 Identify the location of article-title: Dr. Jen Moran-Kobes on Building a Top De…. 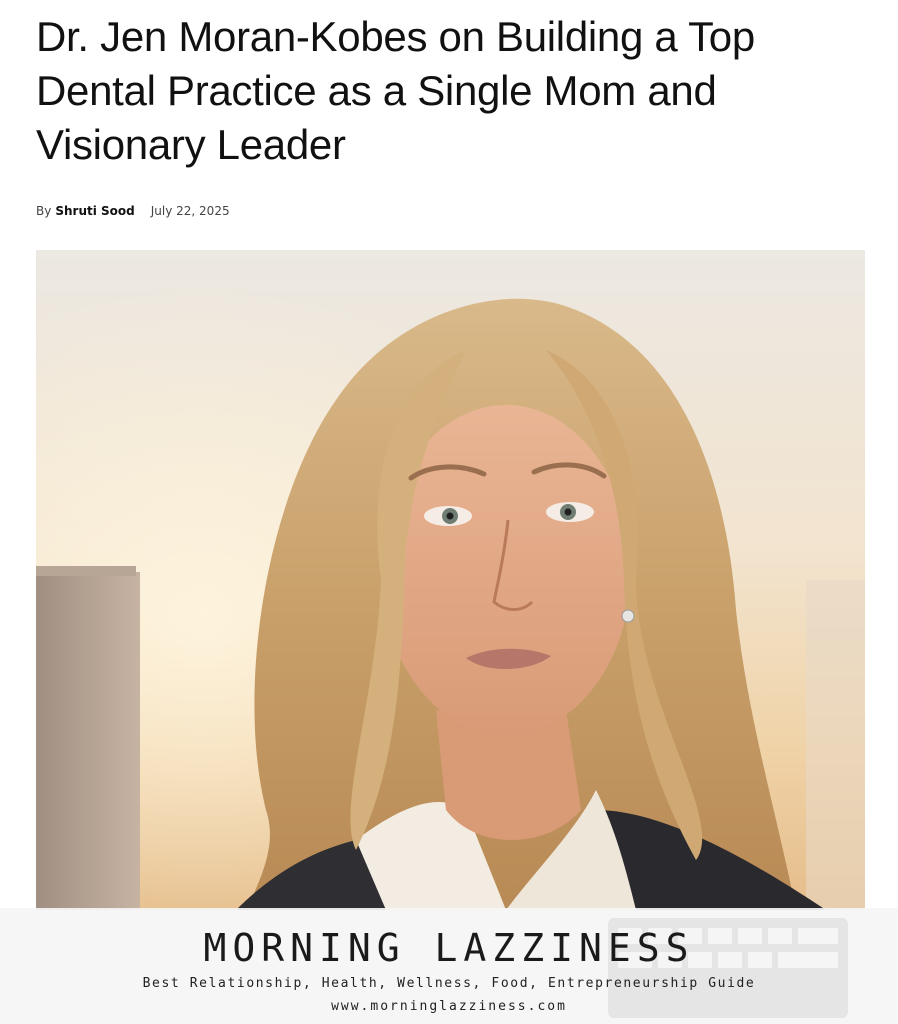
(395, 90).